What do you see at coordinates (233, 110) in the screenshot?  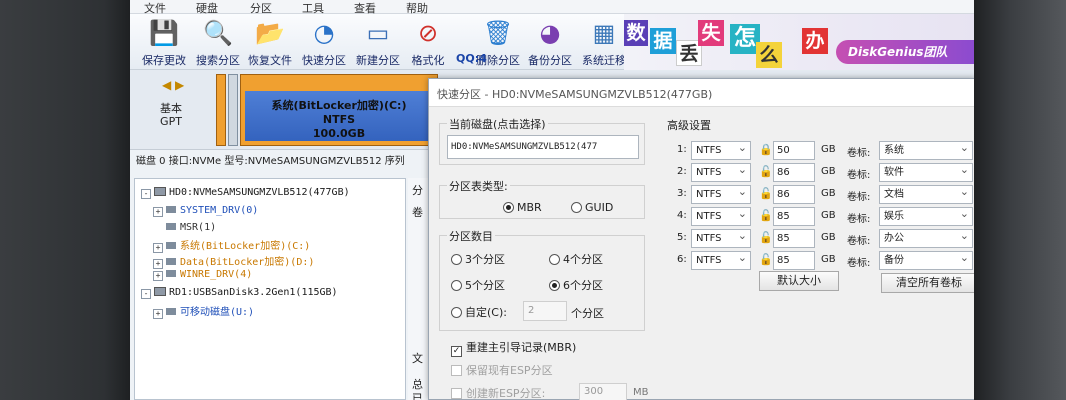 I see `partition-block-msr` at bounding box center [233, 110].